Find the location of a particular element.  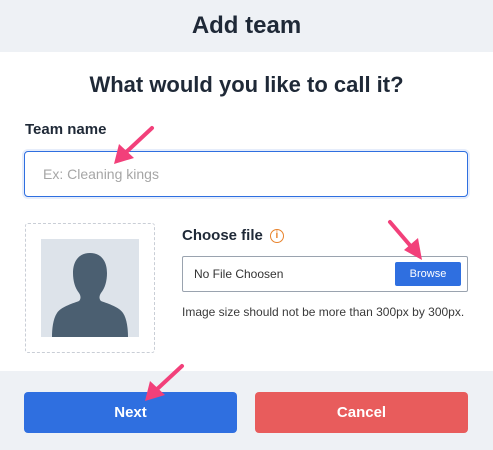

avatar-placeholder is located at coordinates (90, 288).